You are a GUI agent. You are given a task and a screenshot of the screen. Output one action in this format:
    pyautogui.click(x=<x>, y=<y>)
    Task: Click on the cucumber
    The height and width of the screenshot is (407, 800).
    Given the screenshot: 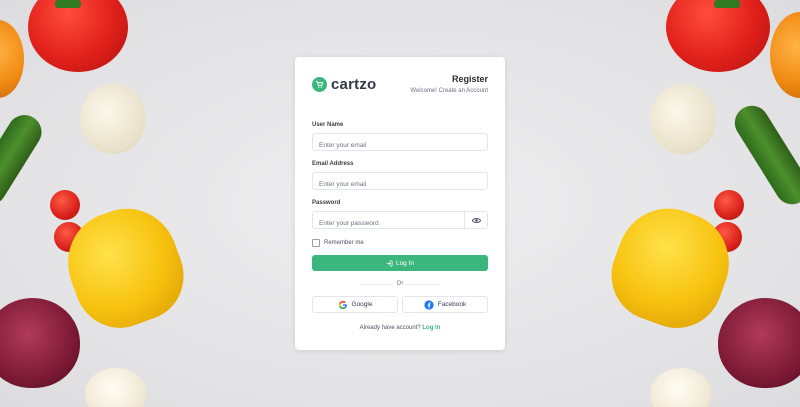 What is the action you would take?
    pyautogui.click(x=24, y=160)
    